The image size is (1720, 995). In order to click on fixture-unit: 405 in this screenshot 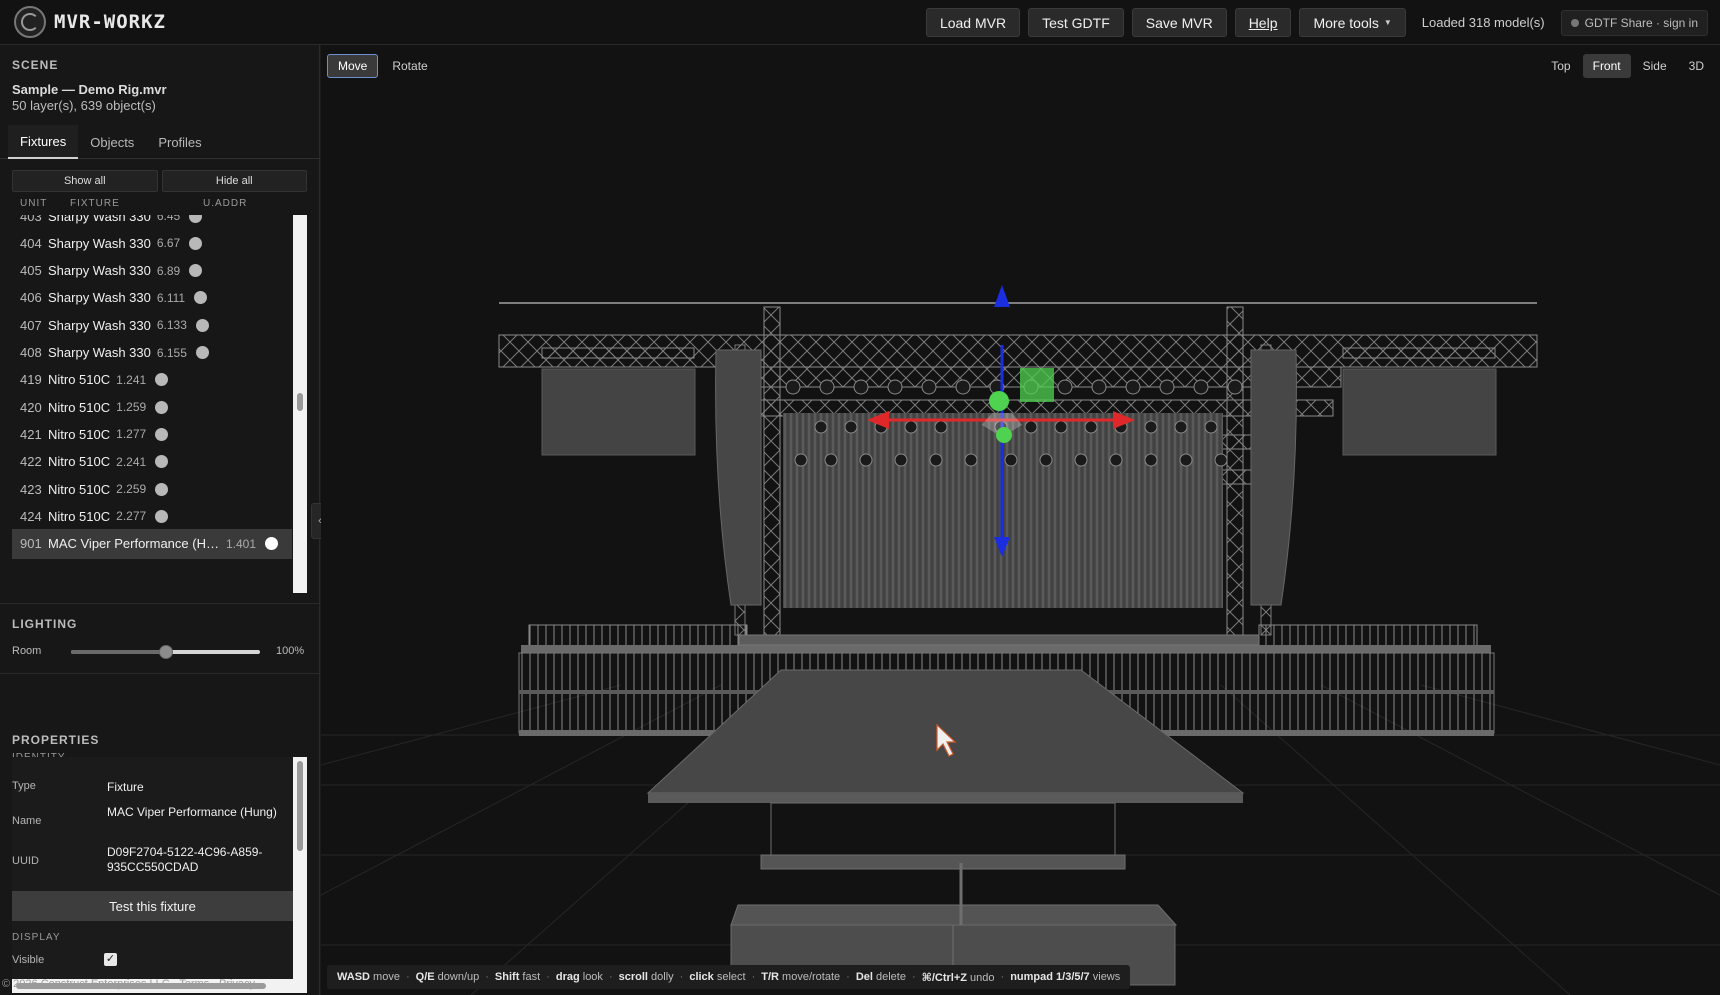, I will do `click(31, 271)`.